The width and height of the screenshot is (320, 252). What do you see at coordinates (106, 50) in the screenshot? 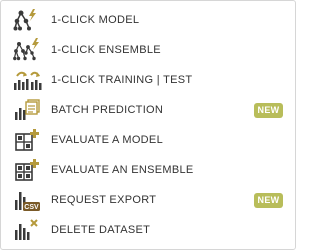
I see `menu-item-label: 1-CLICK ENSEMBLE` at bounding box center [106, 50].